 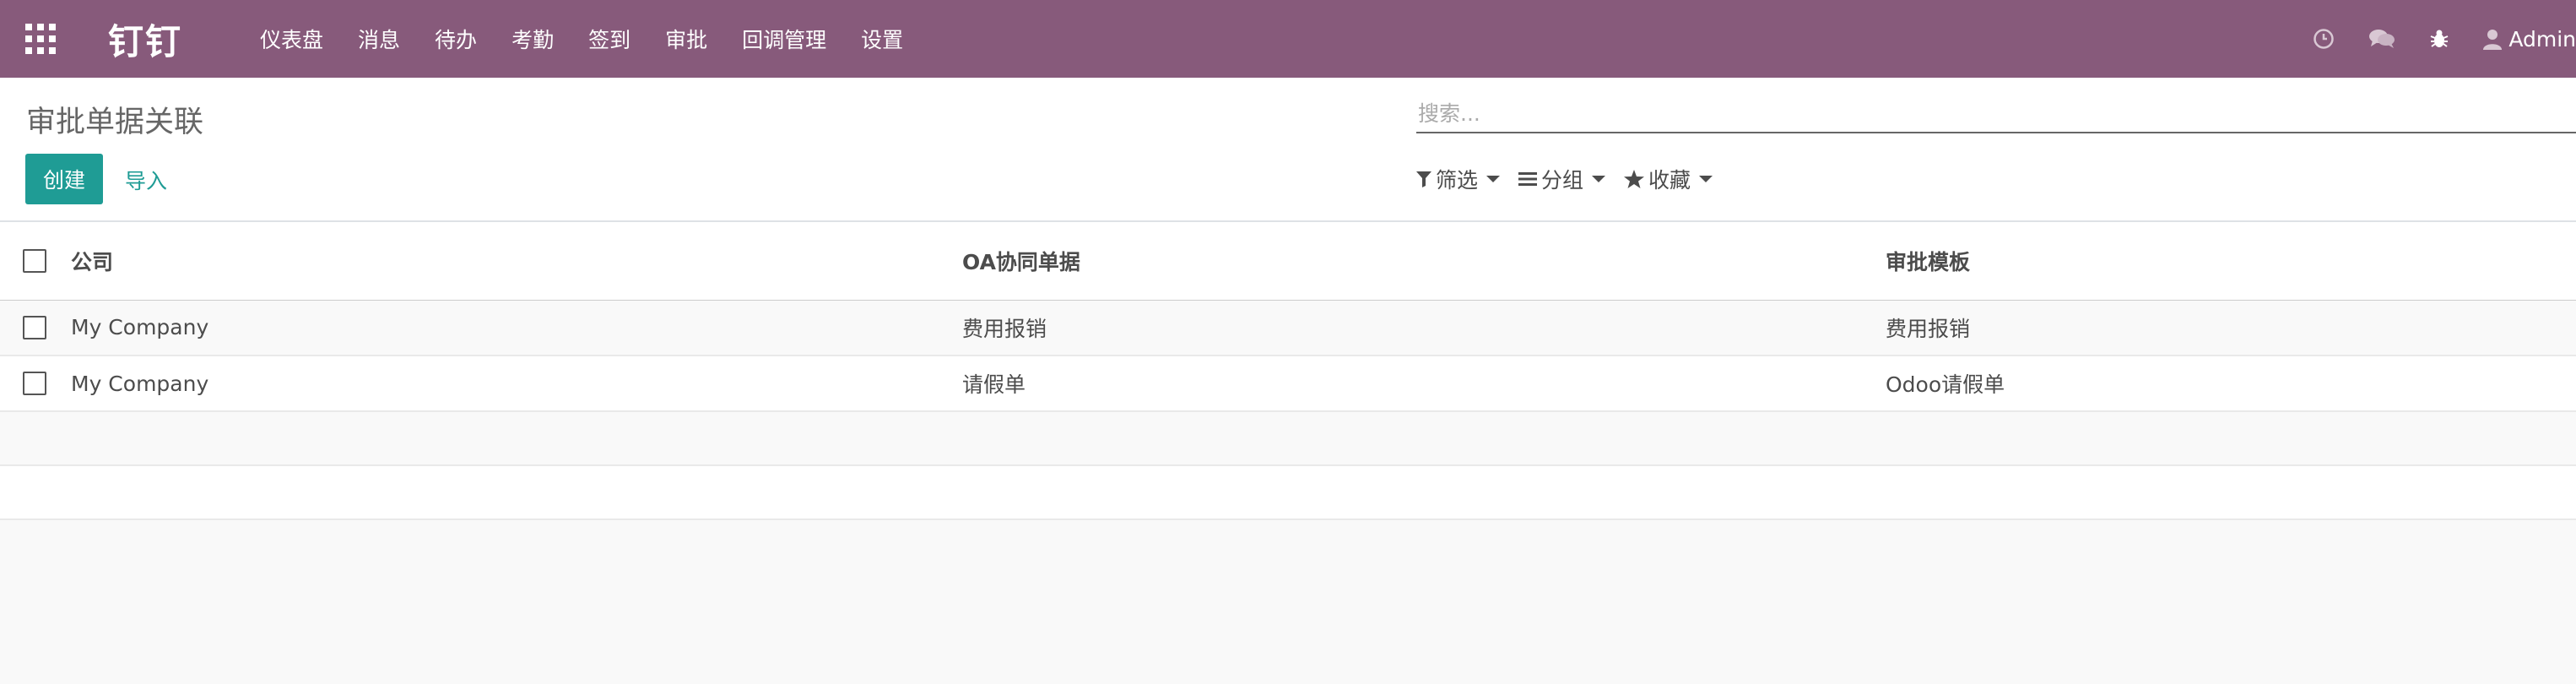 I want to click on search-bar, so click(x=1996, y=114).